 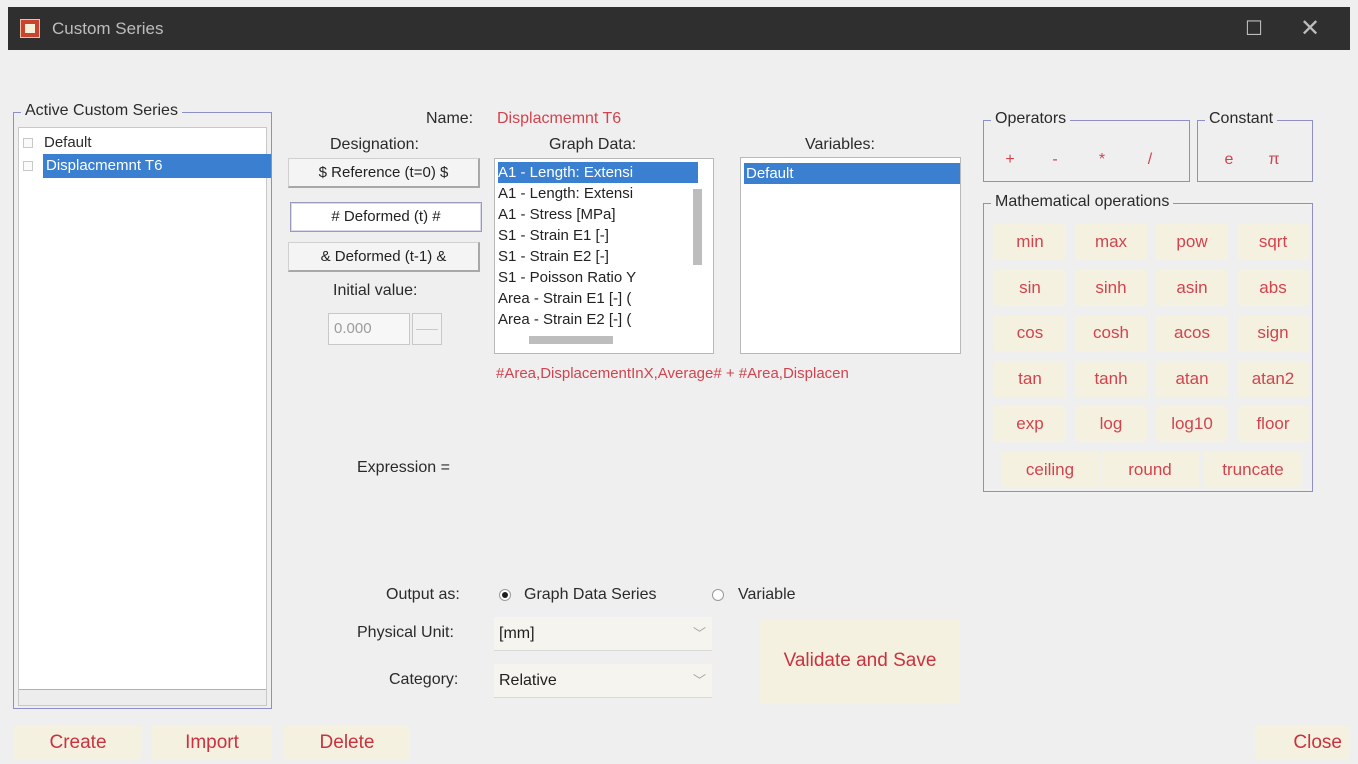 I want to click on category-value: Relative, so click(x=528, y=680).